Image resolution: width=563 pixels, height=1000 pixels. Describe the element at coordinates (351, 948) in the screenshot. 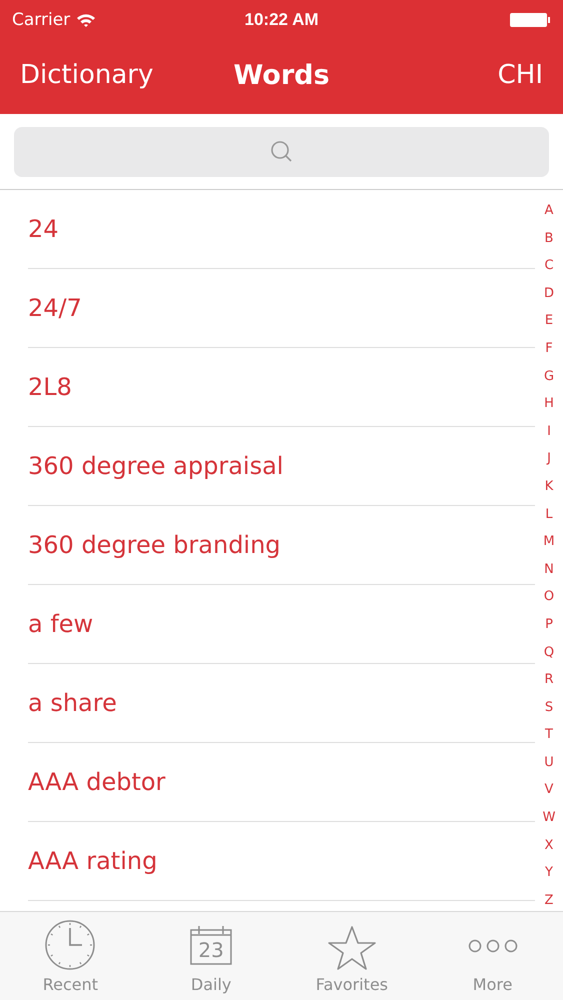

I see `star-icon` at that location.